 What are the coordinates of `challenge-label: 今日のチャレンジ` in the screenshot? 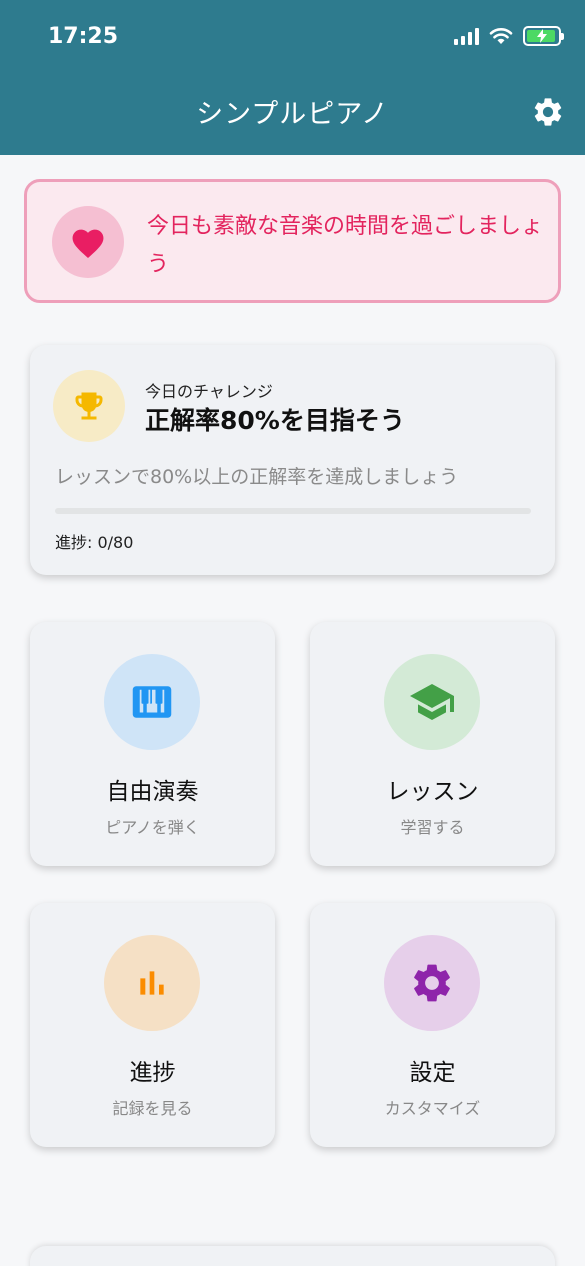 It's located at (209, 391).